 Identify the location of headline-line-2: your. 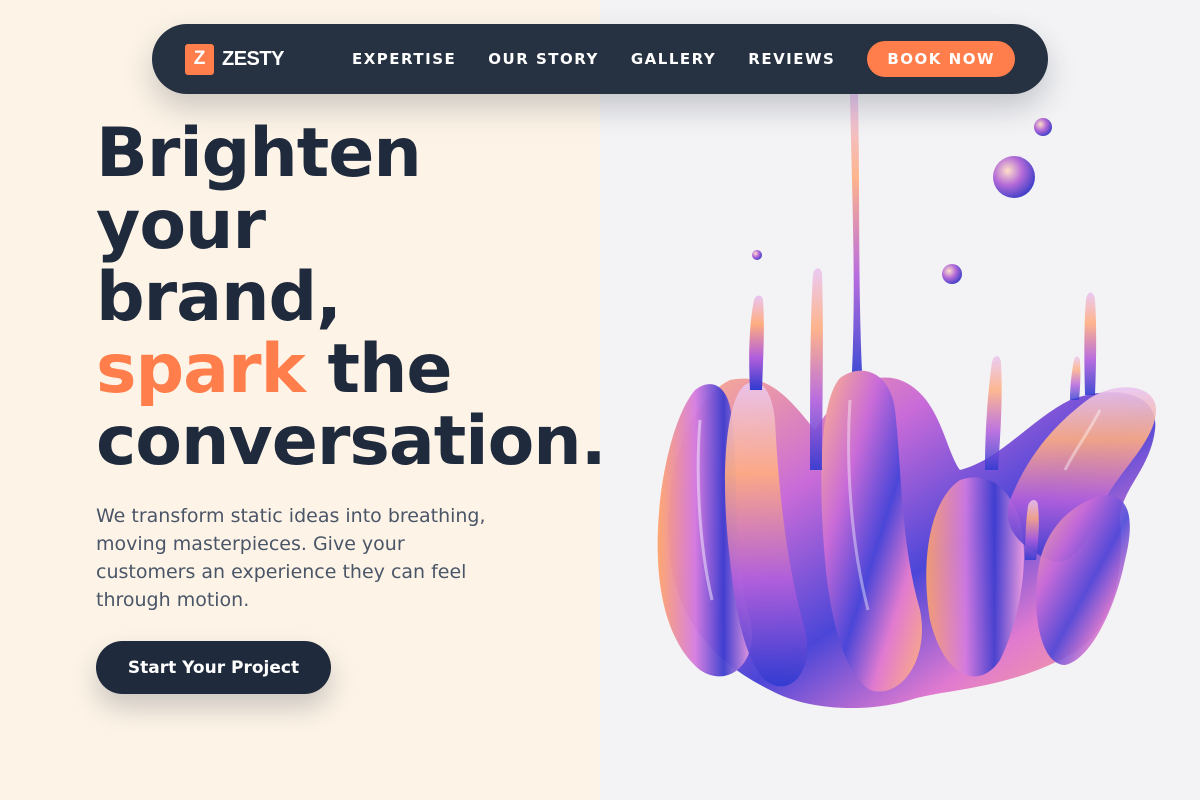
(181, 225).